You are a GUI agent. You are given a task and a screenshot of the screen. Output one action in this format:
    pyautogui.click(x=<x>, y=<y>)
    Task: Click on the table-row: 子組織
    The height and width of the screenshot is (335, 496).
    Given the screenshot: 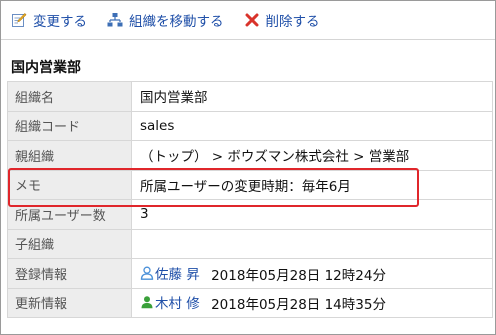 What is the action you would take?
    pyautogui.click(x=250, y=243)
    